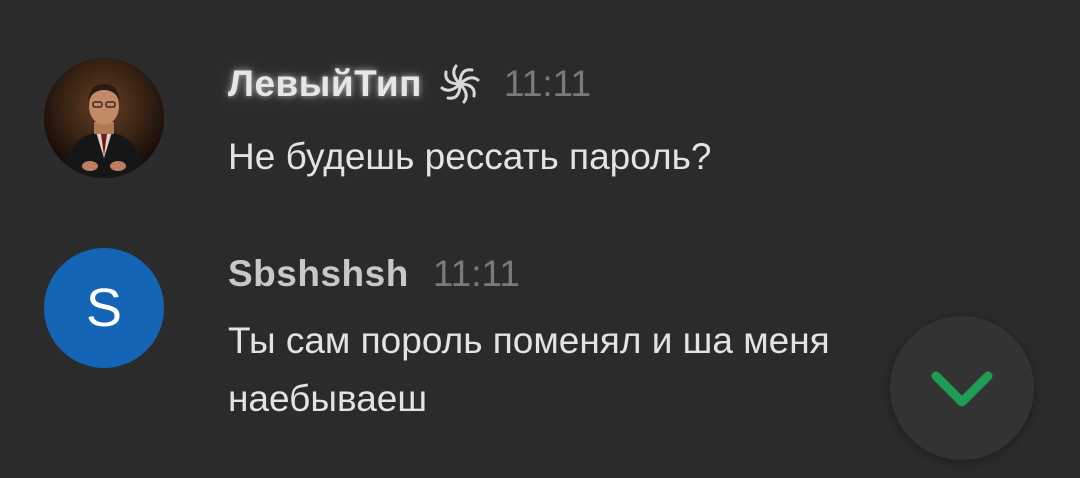 The height and width of the screenshot is (478, 1080). I want to click on message-line: Ты сам пороль поменял и ша меня, so click(529, 340).